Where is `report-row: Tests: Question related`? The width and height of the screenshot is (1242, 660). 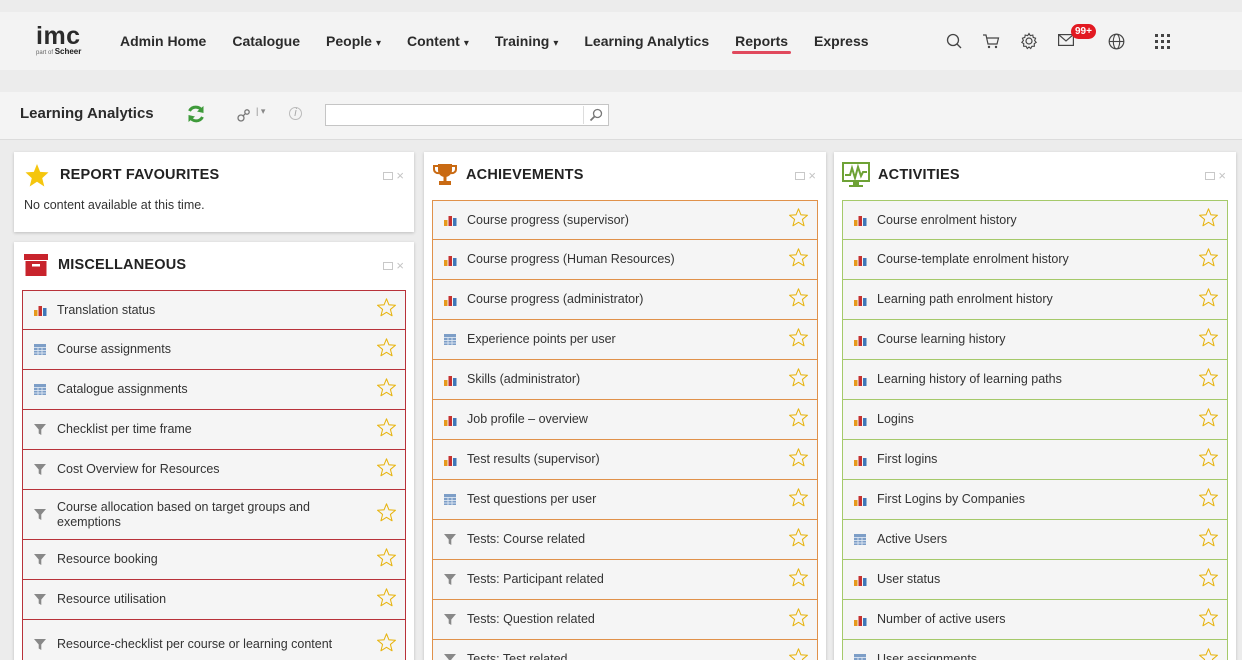
report-row: Tests: Question related is located at coordinates (625, 620).